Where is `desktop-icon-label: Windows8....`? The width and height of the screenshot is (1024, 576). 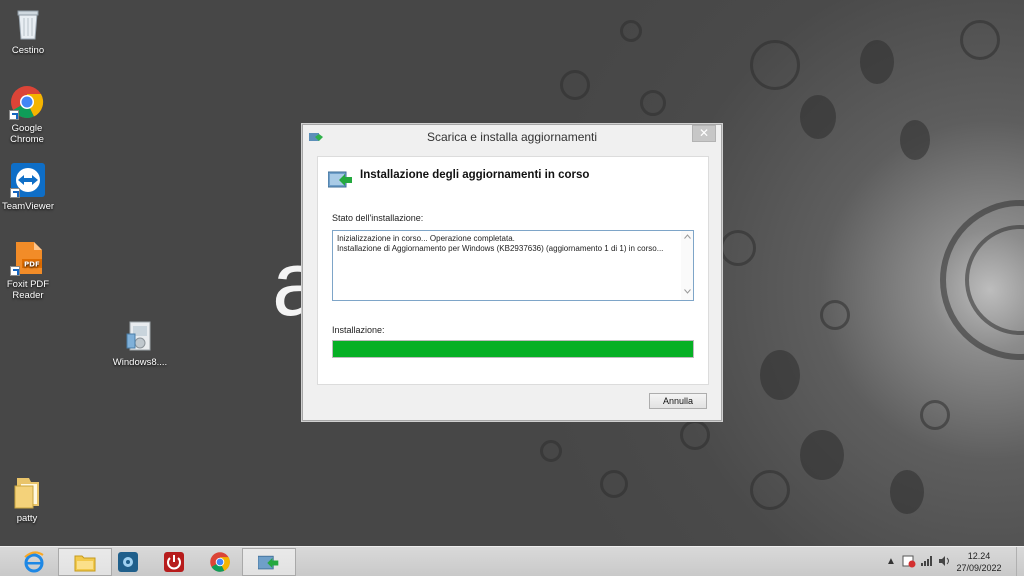
desktop-icon-label: Windows8.... is located at coordinates (140, 362).